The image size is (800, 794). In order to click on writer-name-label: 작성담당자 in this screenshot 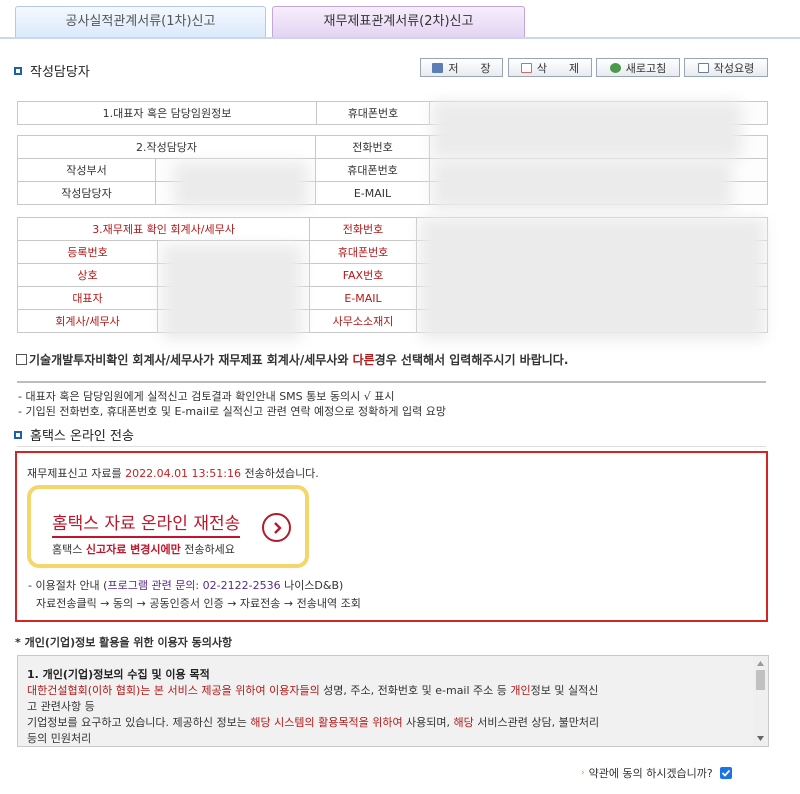, I will do `click(86, 193)`.